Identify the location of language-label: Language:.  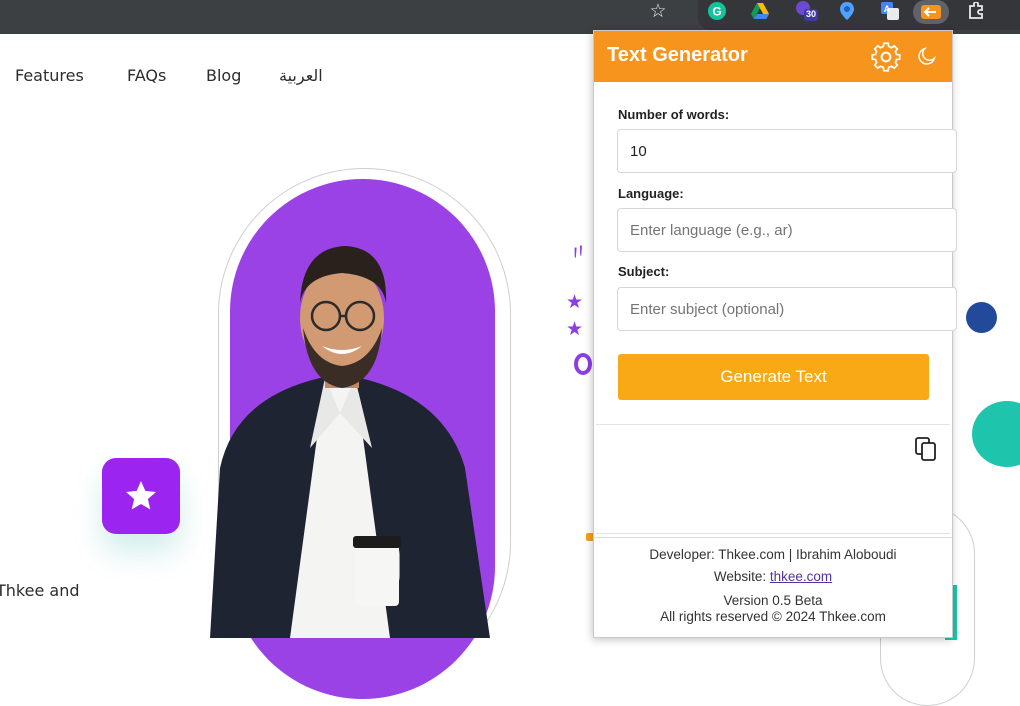
(651, 193).